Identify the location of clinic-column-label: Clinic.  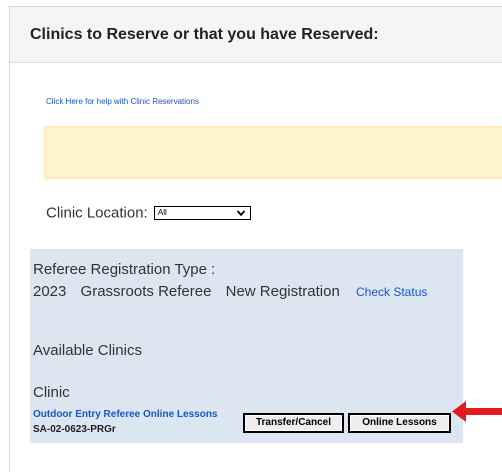
(51, 392).